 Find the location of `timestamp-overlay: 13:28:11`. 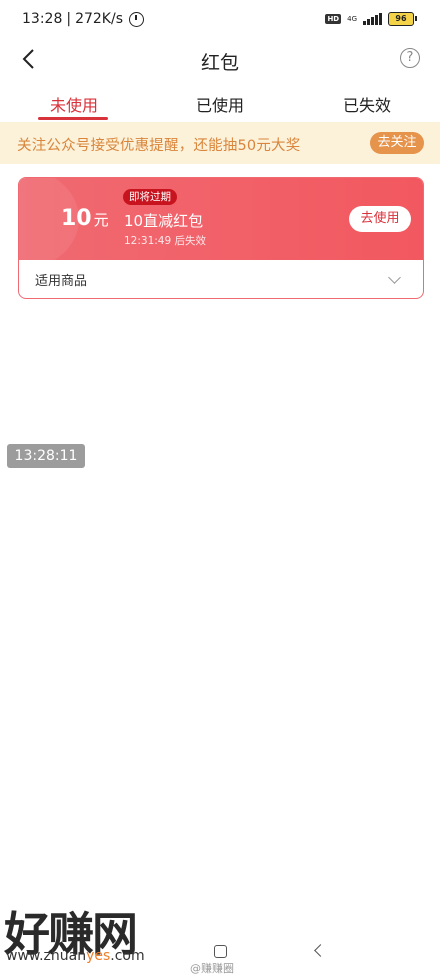

timestamp-overlay: 13:28:11 is located at coordinates (46, 456).